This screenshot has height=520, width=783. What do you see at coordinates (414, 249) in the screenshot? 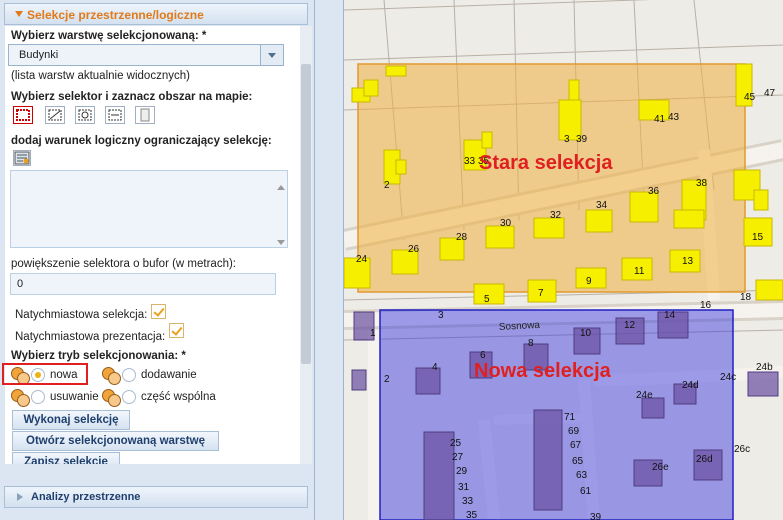
I see `svg-text: 26` at bounding box center [414, 249].